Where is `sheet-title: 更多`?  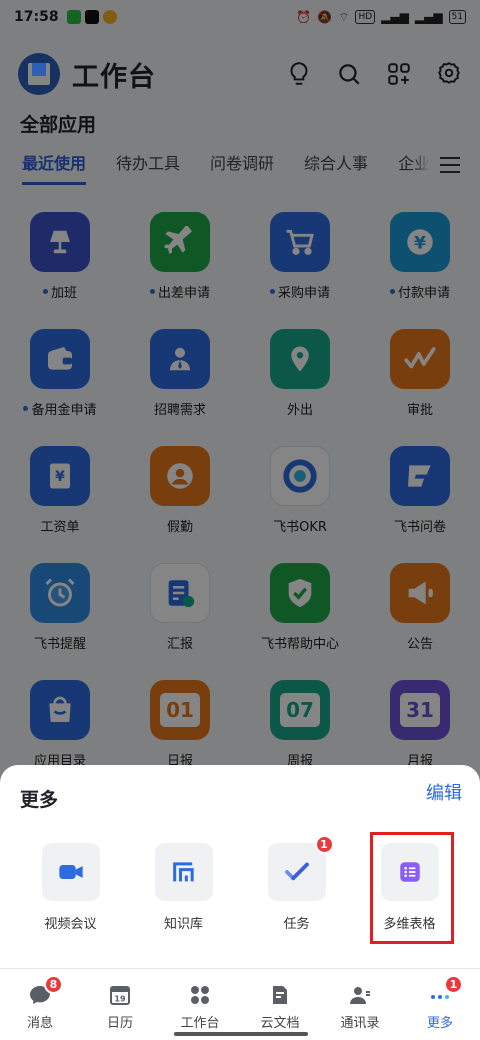
sheet-title: 更多 is located at coordinates (39, 800).